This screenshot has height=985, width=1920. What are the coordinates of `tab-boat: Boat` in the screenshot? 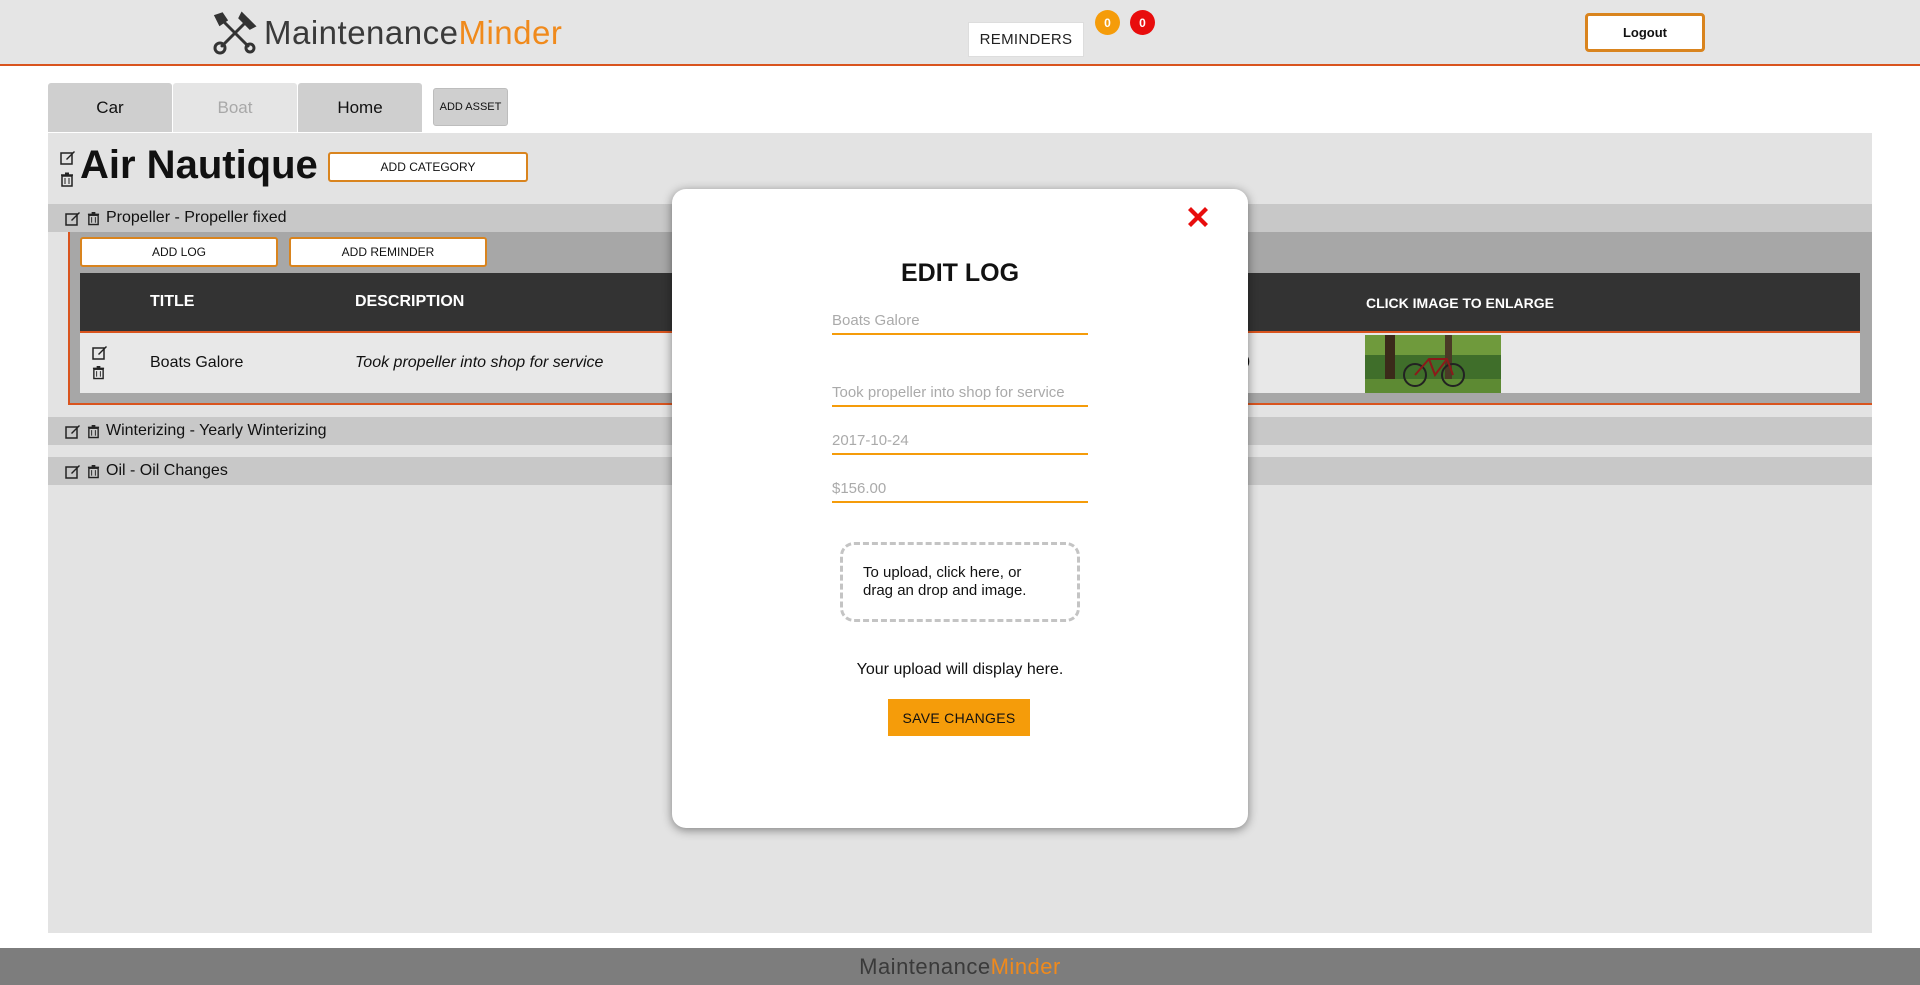 It's located at (235, 107).